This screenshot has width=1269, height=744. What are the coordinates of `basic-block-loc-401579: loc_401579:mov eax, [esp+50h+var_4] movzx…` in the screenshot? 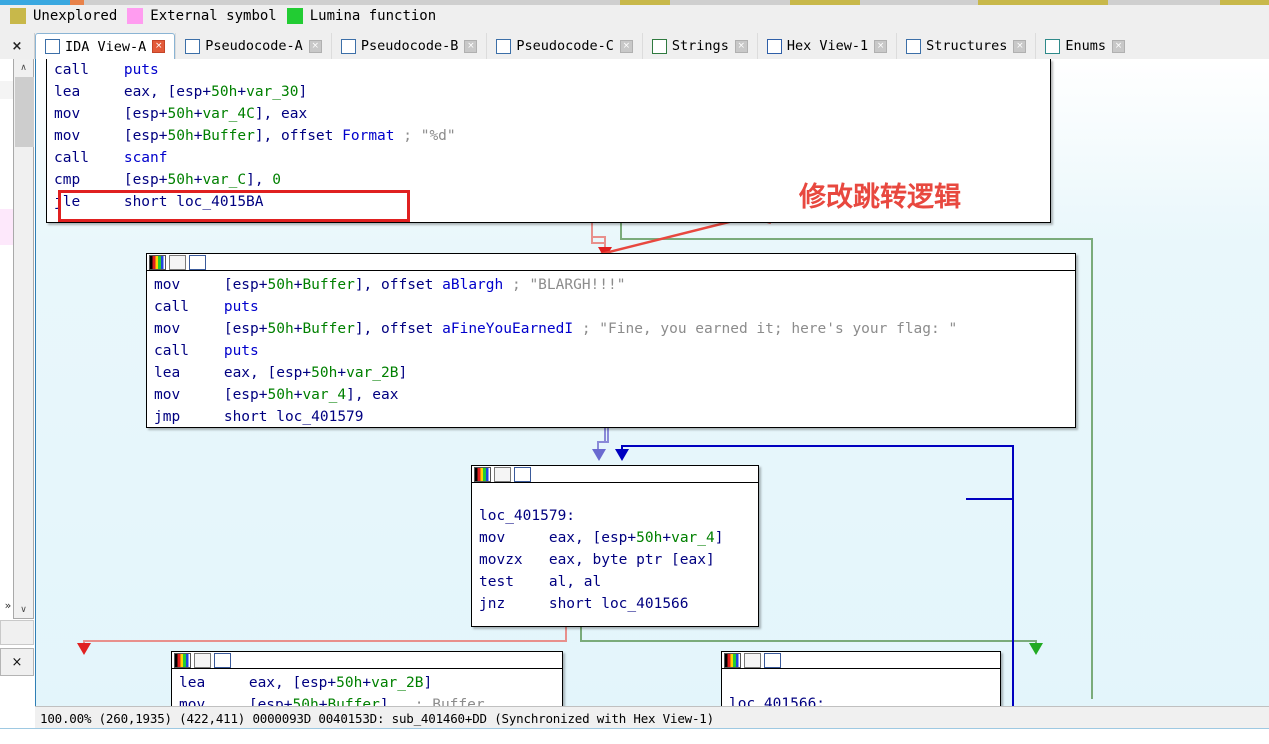 It's located at (615, 546).